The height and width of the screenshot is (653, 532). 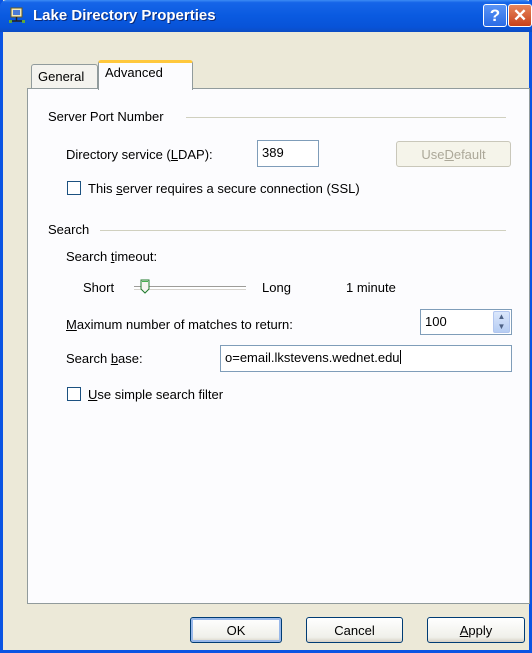 I want to click on max-matches-accel: M, so click(x=71, y=324).